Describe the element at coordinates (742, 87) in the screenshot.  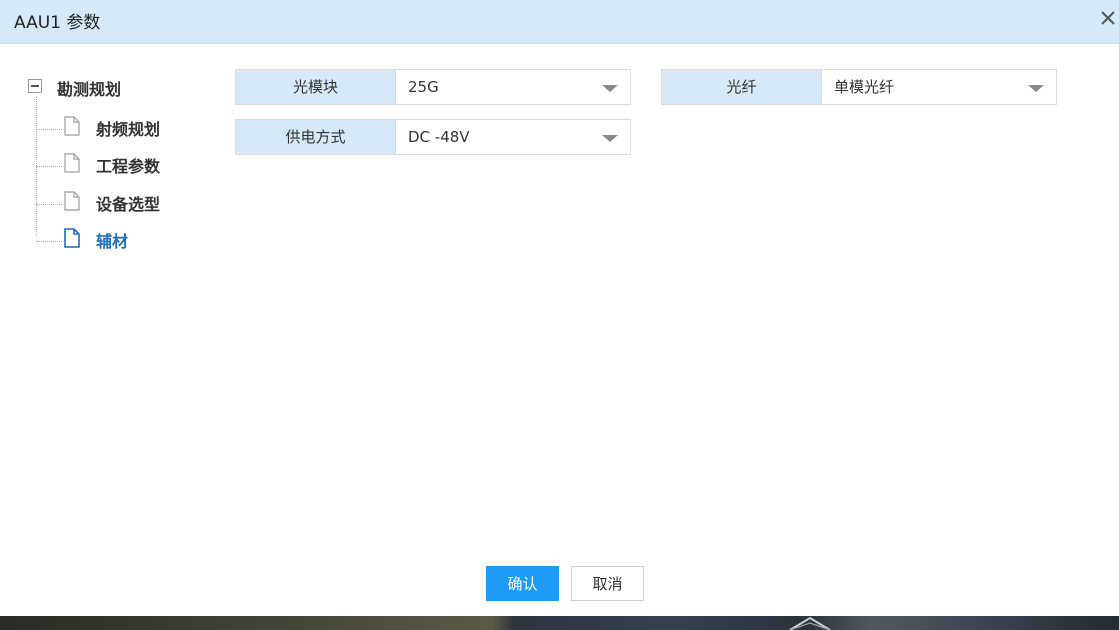
I see `field-label-fiber: 光纤` at that location.